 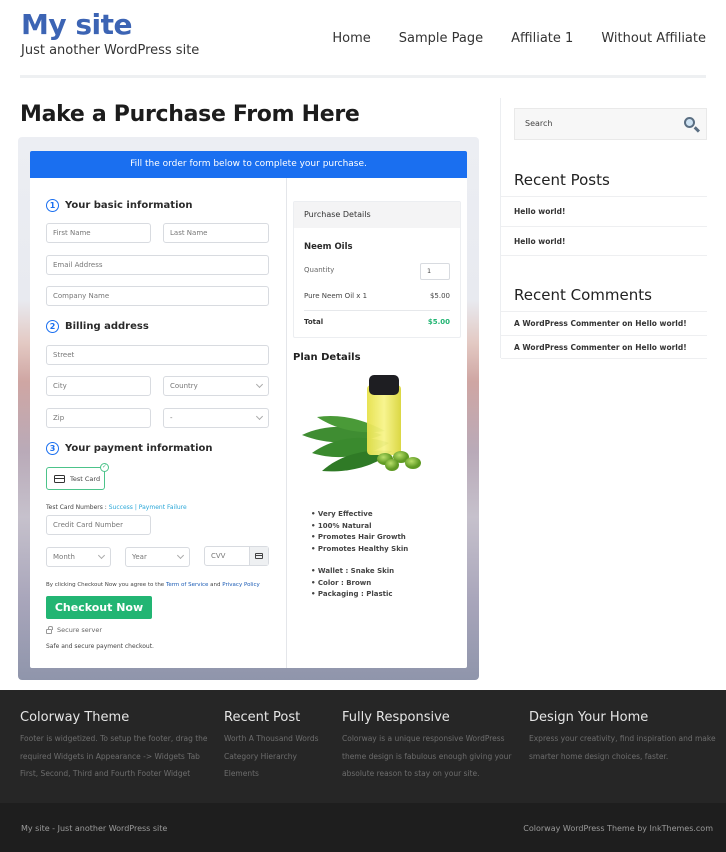 I want to click on spec-item: Packaging : Plastic, so click(x=352, y=596).